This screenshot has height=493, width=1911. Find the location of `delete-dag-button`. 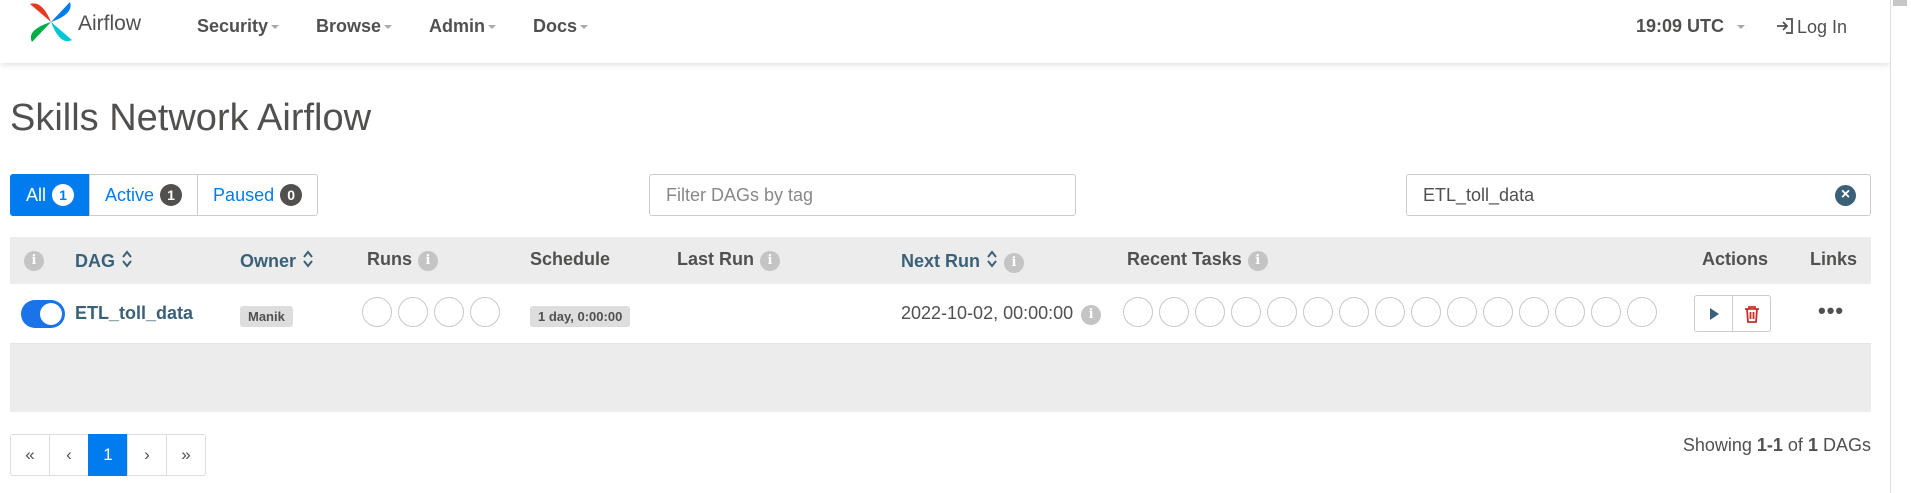

delete-dag-button is located at coordinates (1751, 313).